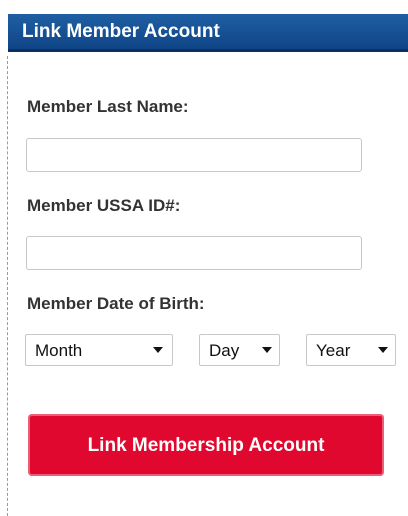 The width and height of the screenshot is (408, 516). Describe the element at coordinates (224, 350) in the screenshot. I see `dob-day-value: Day` at that location.